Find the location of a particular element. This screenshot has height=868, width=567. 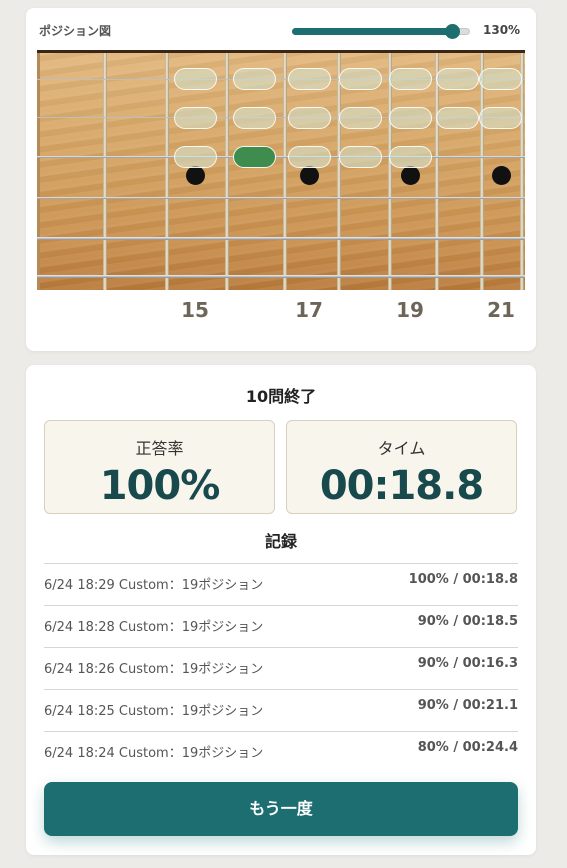

accuracy-box: 正答率 100% is located at coordinates (159, 467).